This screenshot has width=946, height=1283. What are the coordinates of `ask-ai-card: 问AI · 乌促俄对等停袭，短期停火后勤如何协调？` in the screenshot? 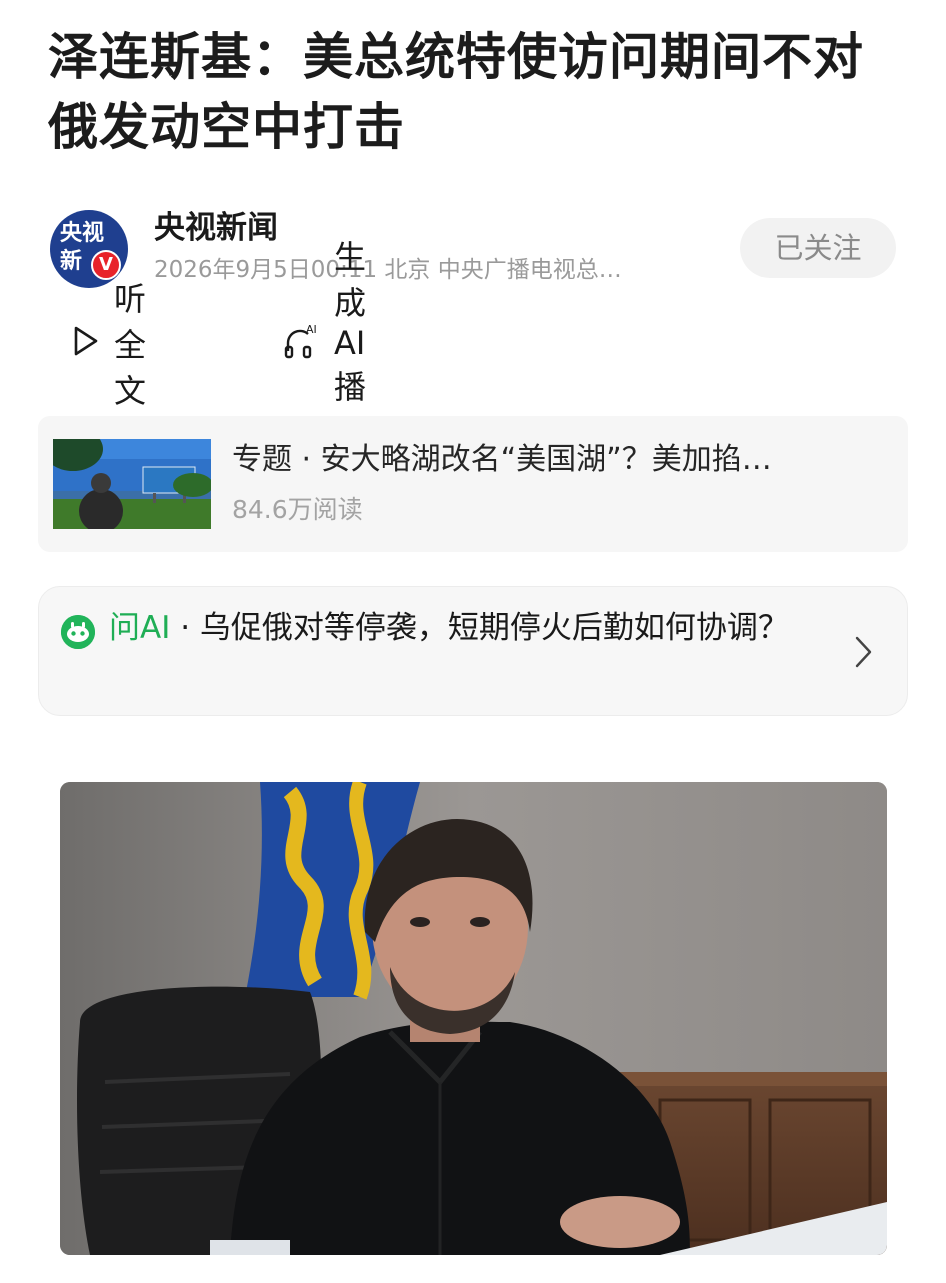 It's located at (473, 651).